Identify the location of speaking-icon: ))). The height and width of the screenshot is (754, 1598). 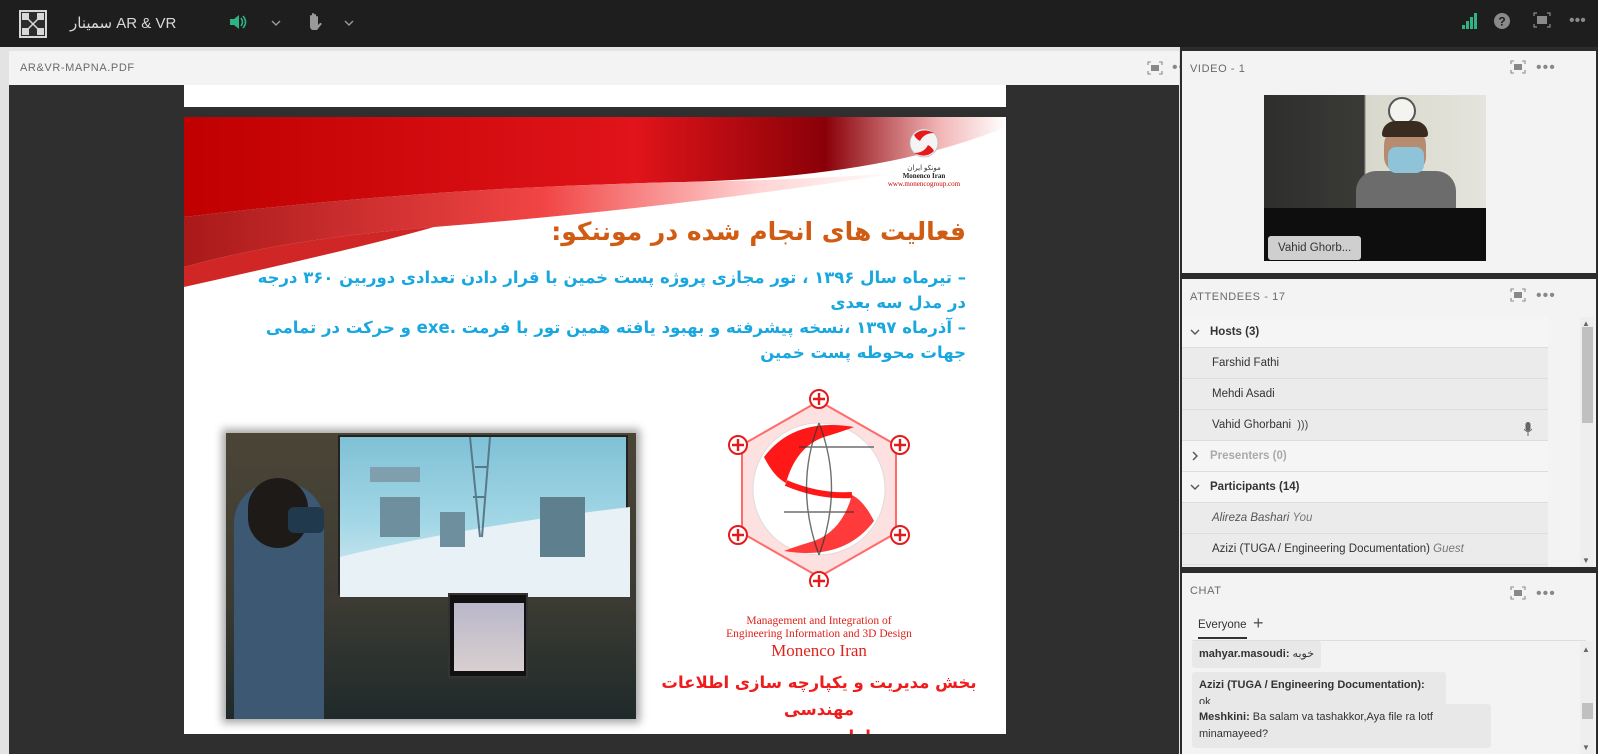
(1303, 425).